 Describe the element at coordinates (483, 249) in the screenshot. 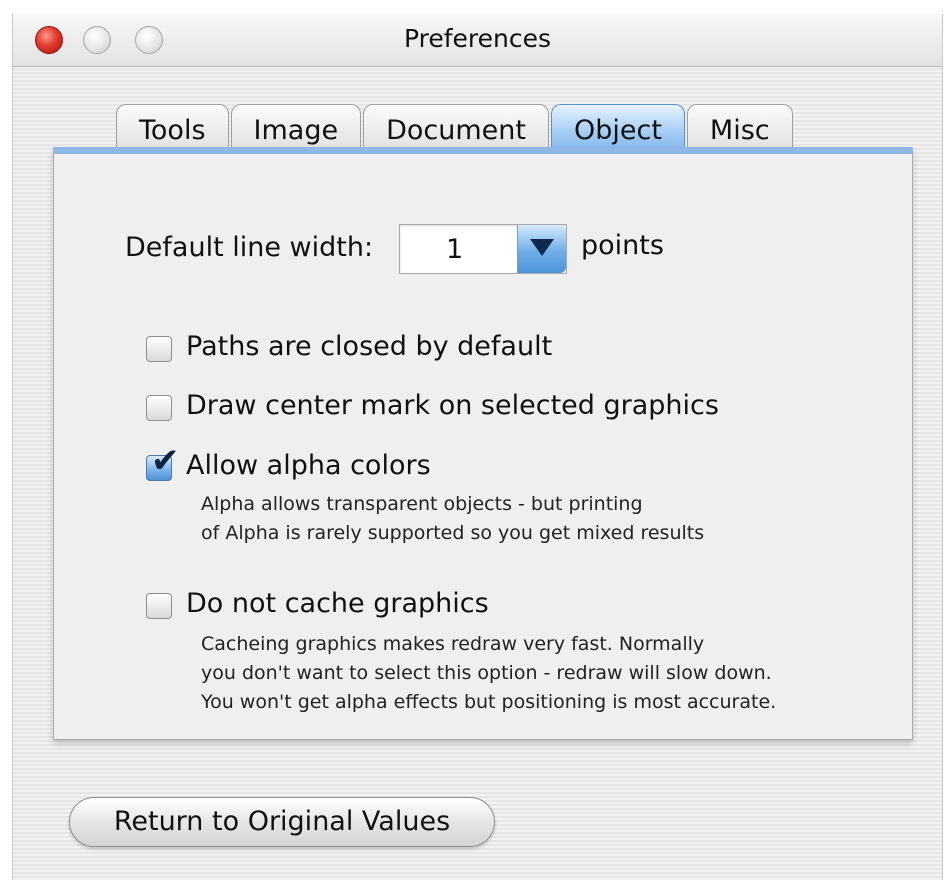

I see `line-width-combo-box: 1` at that location.